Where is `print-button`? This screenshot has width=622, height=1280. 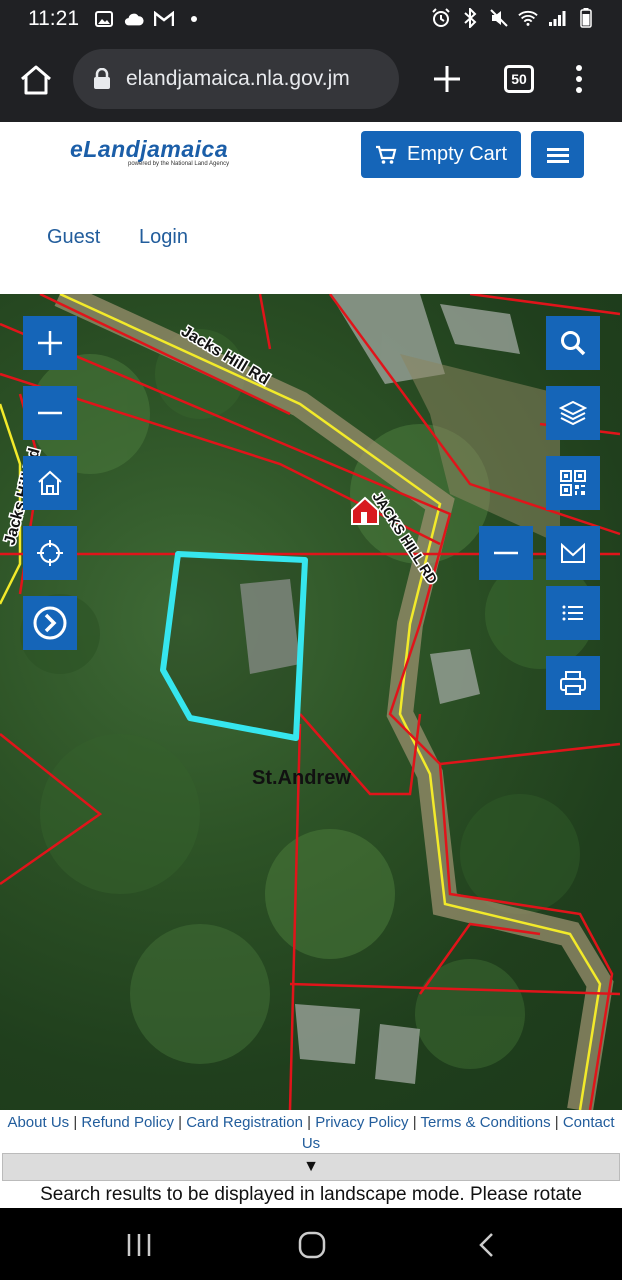 print-button is located at coordinates (573, 683).